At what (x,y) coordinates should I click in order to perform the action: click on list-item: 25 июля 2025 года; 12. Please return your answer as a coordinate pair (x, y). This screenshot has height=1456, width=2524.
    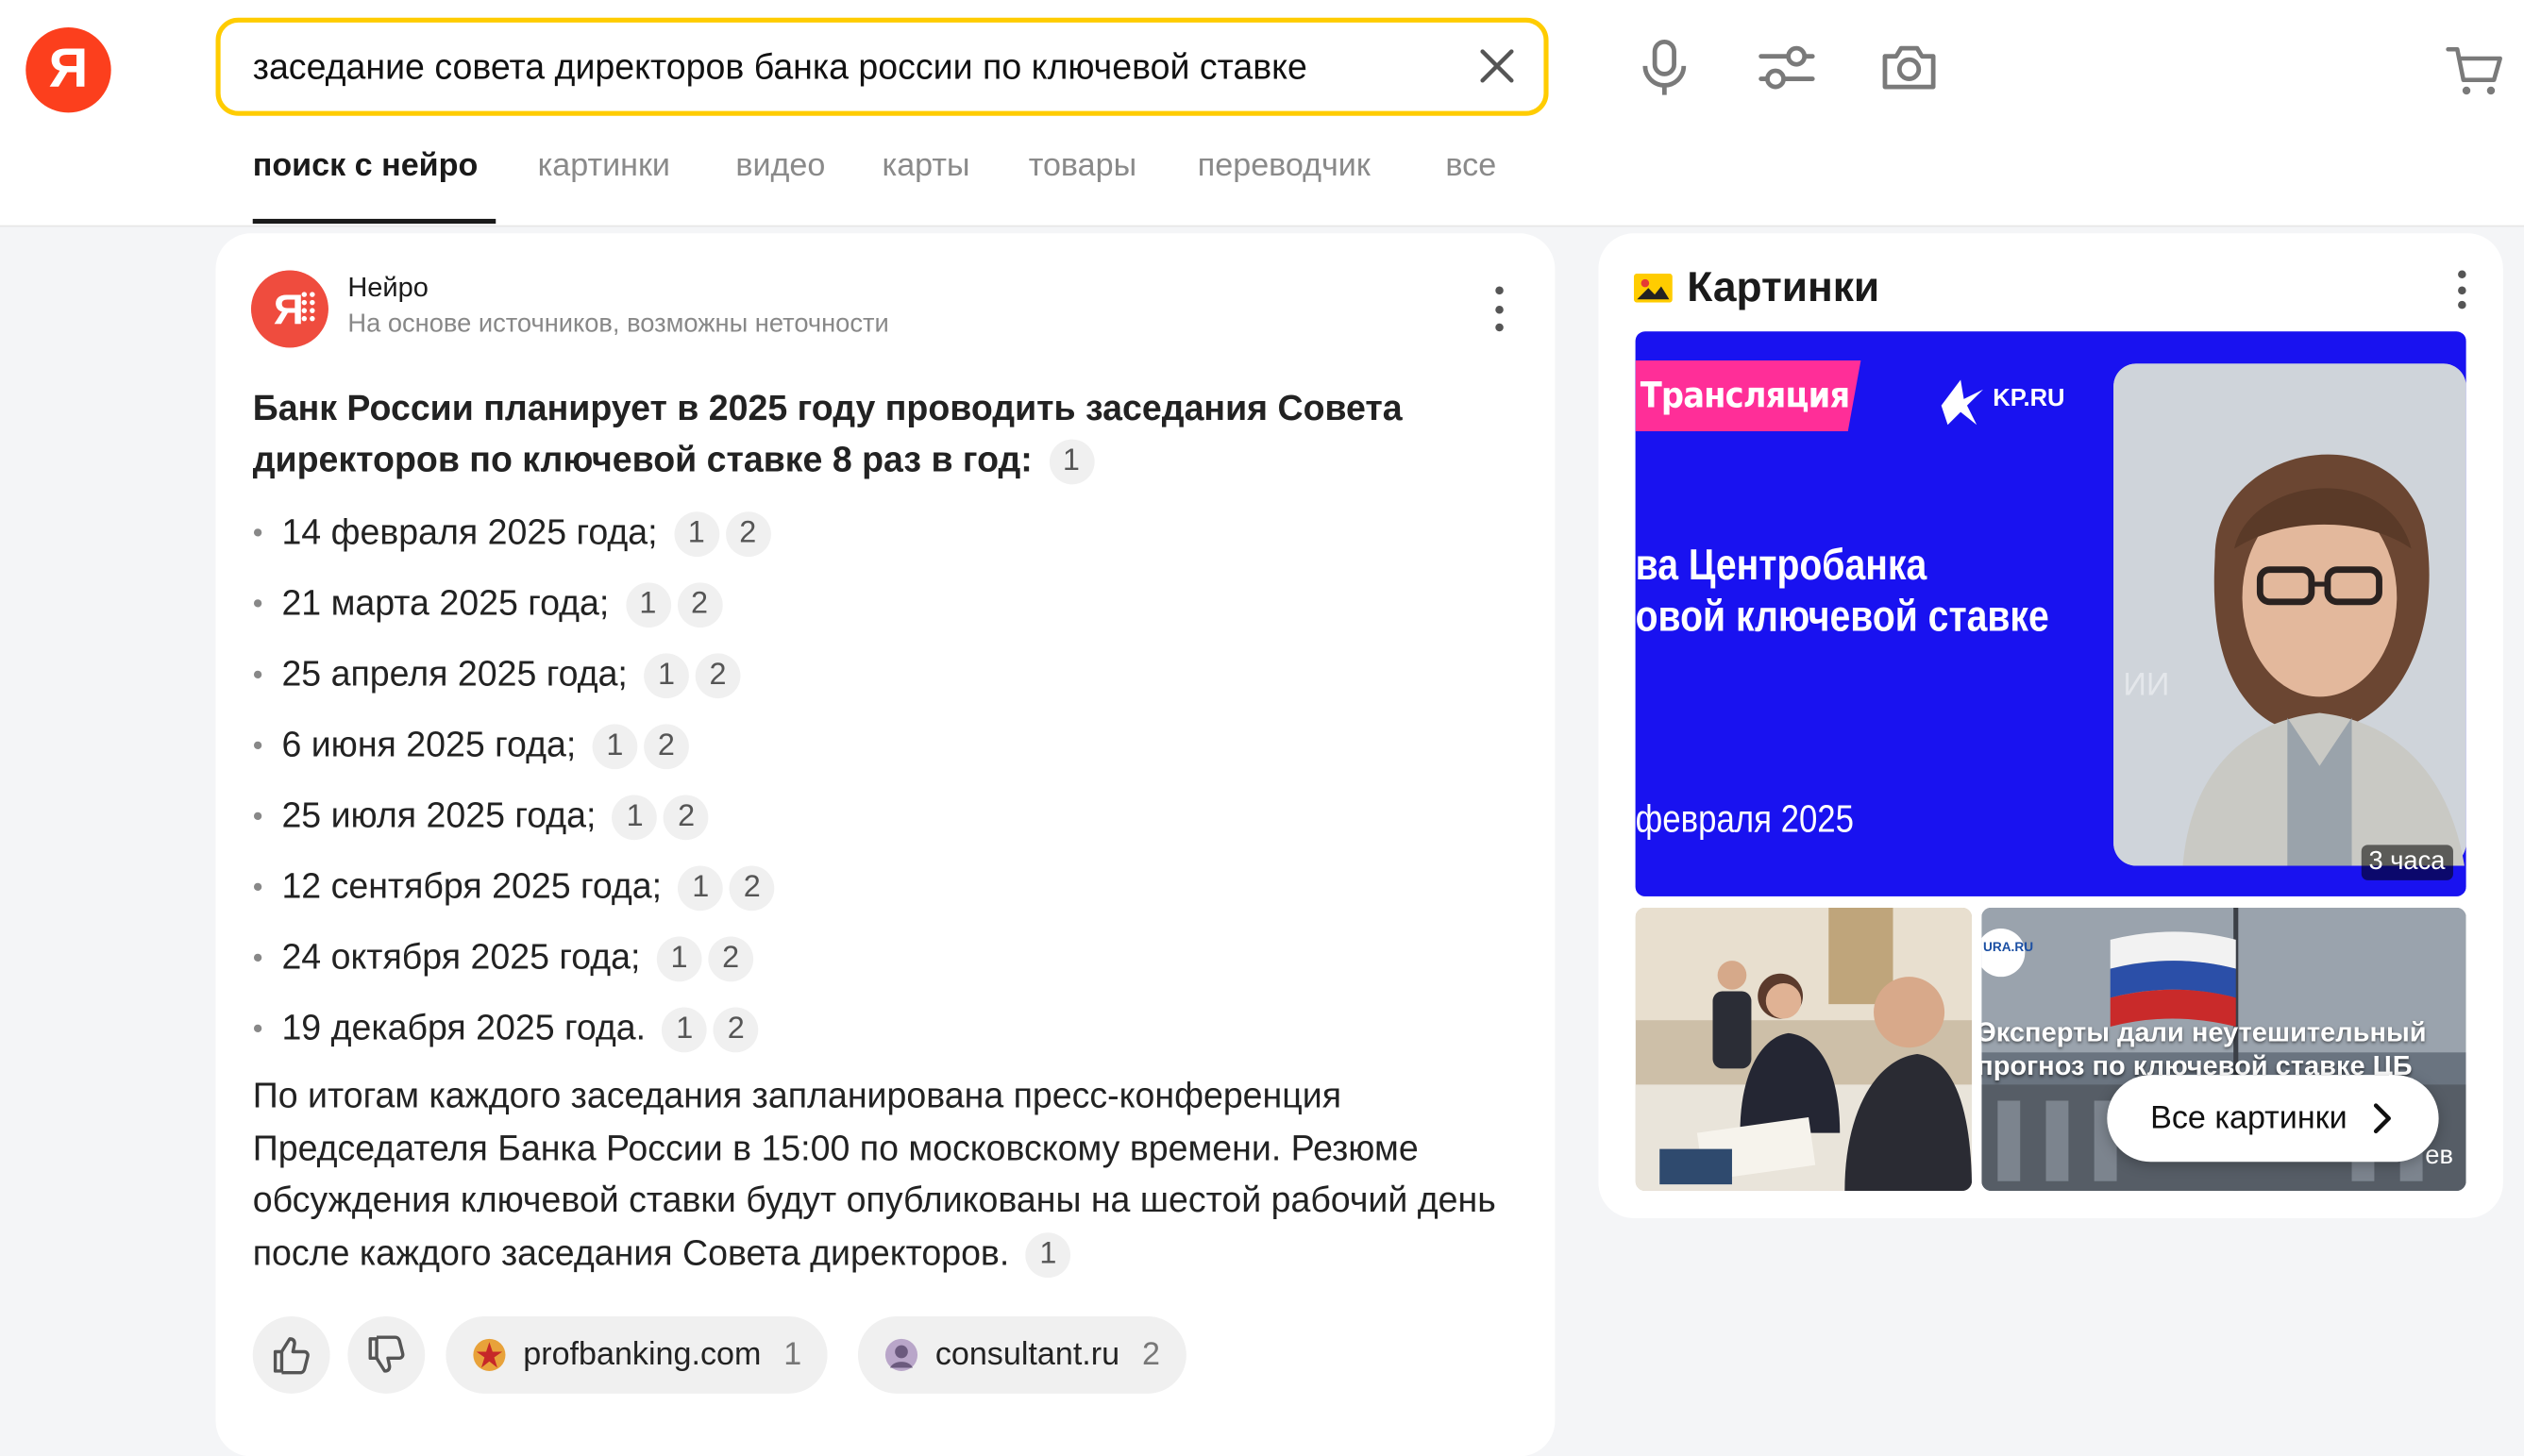
    Looking at the image, I should click on (880, 822).